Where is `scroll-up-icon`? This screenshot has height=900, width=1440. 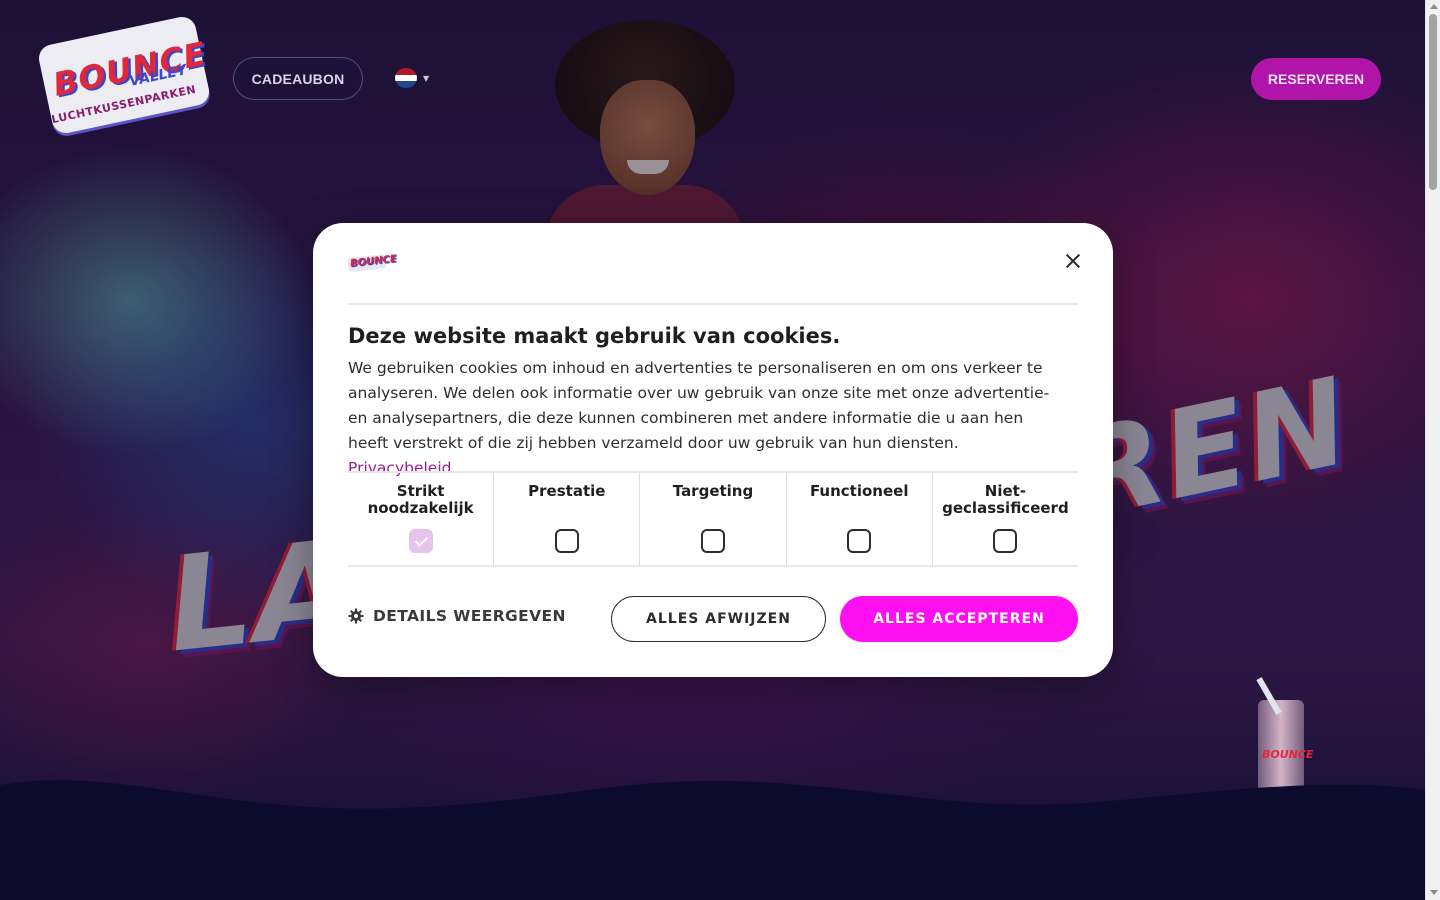
scroll-up-icon is located at coordinates (1434, 6).